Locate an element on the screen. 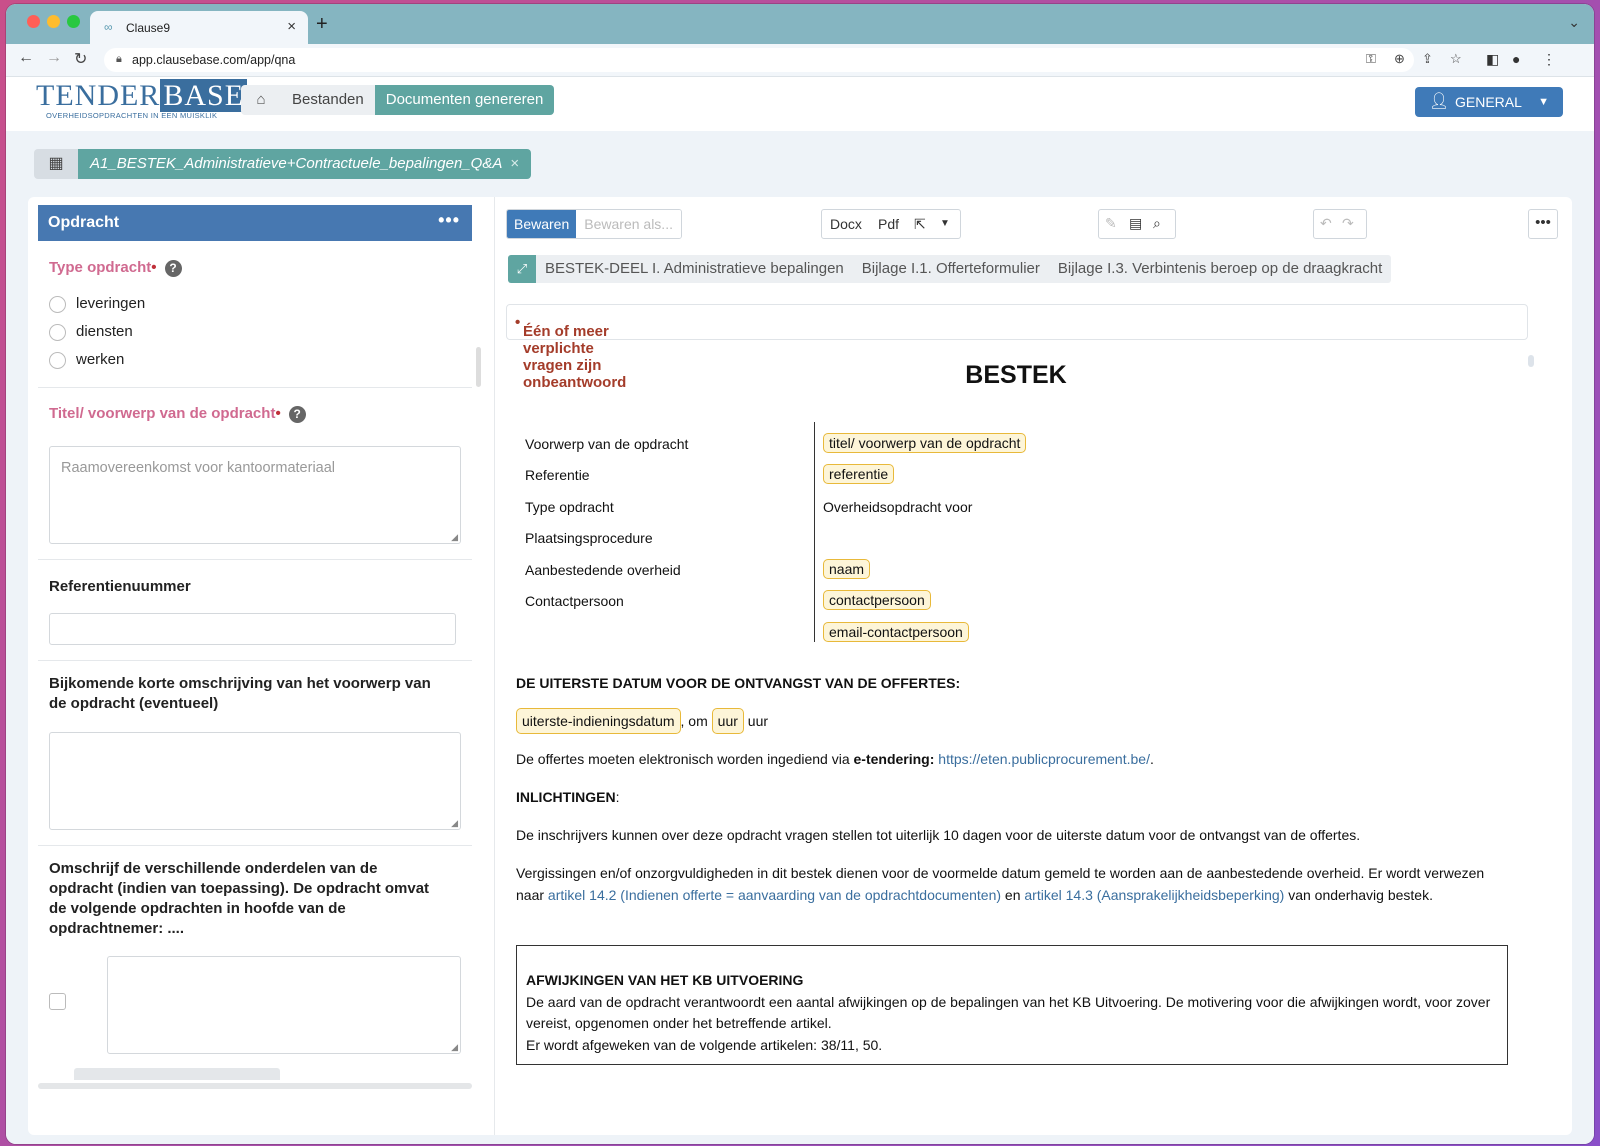 Image resolution: width=1600 pixels, height=1146 pixels. pdf-button: Pdf is located at coordinates (888, 224).